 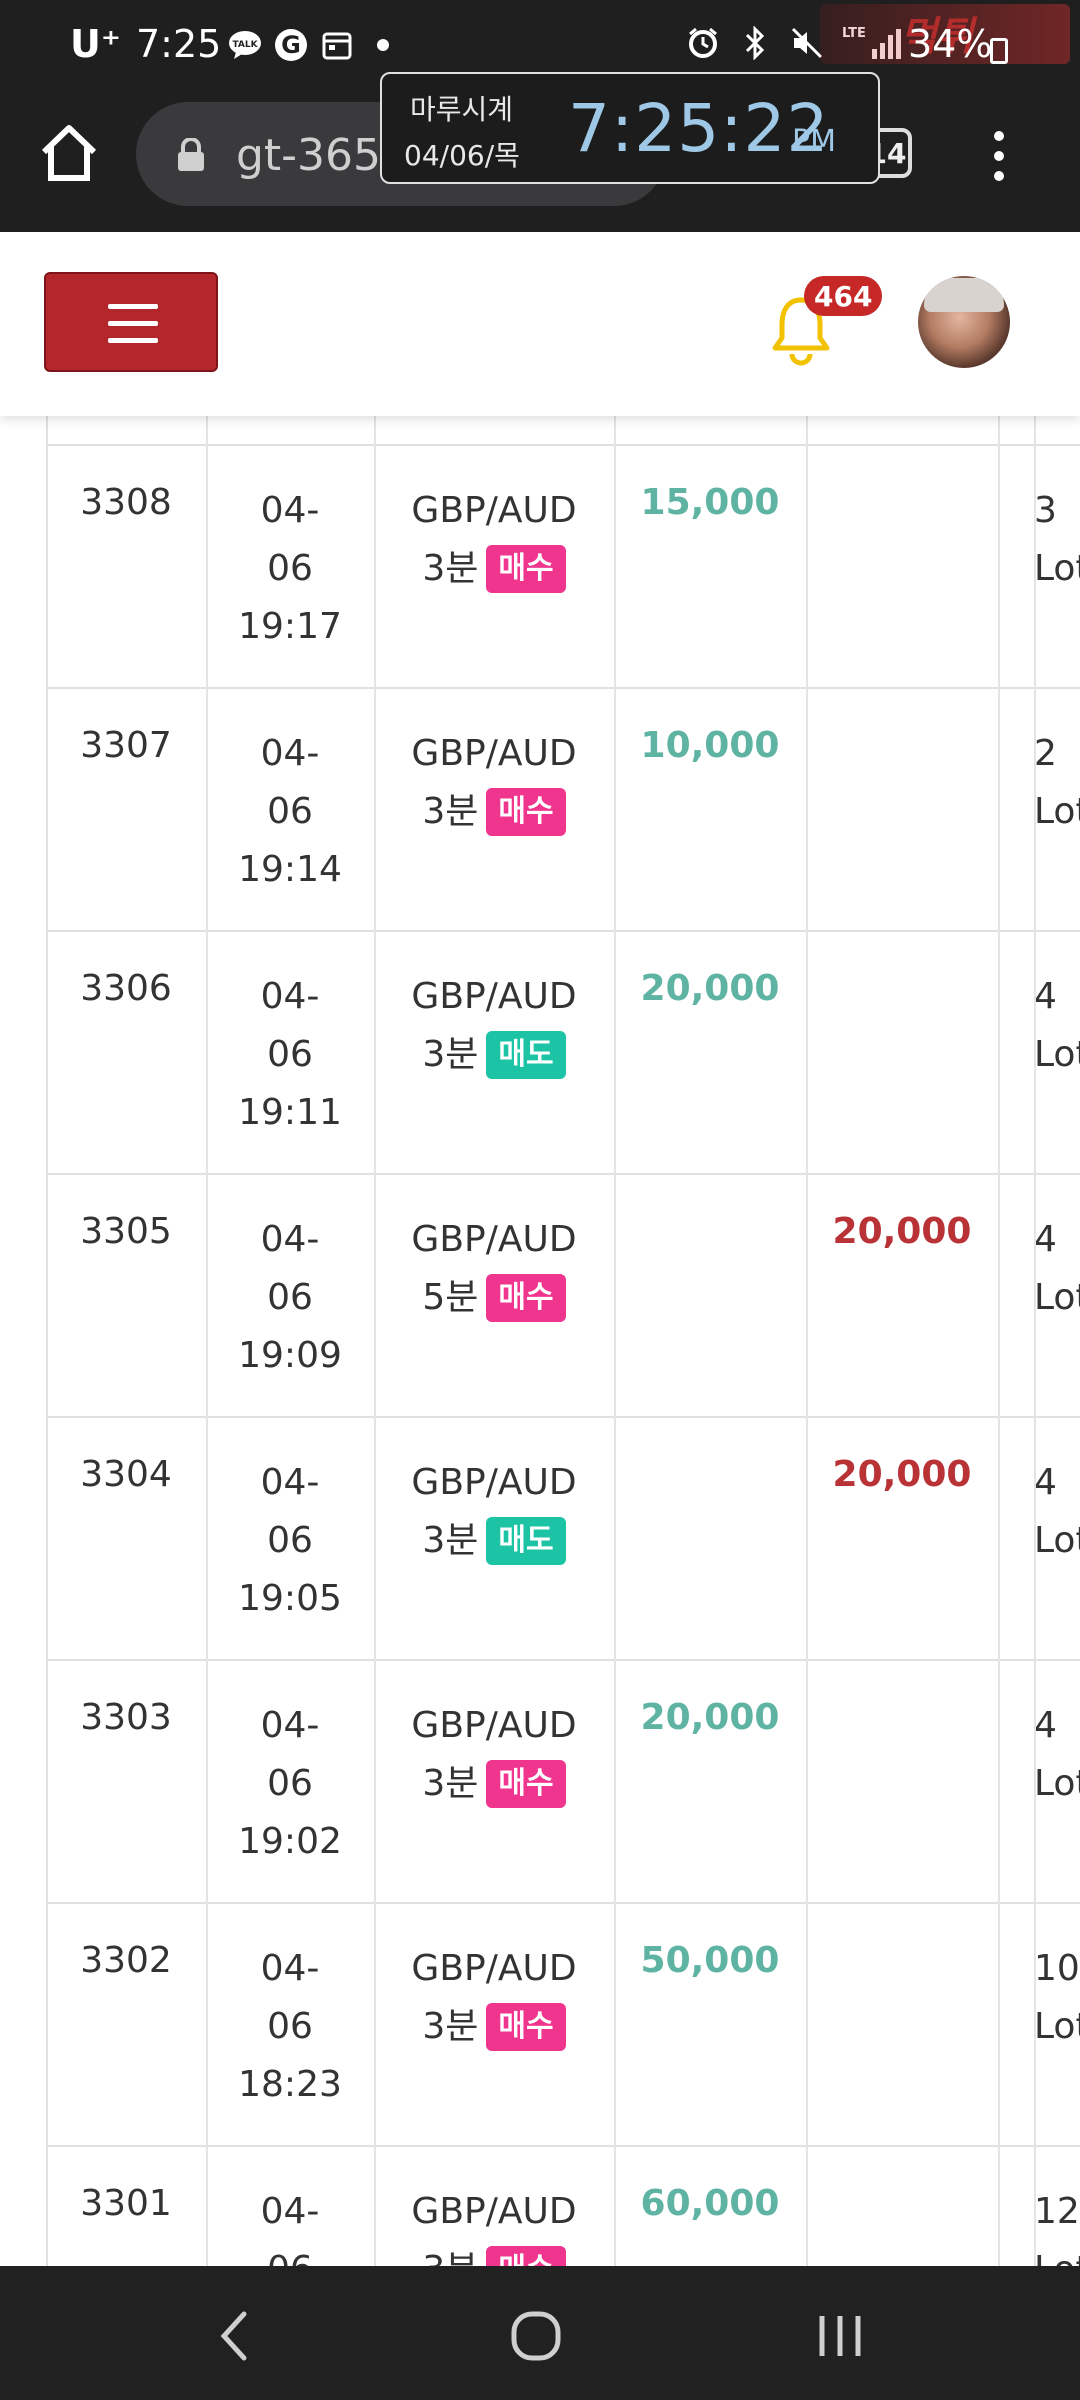 I want to click on trade-datetime: 04-06, so click(x=290, y=2224).